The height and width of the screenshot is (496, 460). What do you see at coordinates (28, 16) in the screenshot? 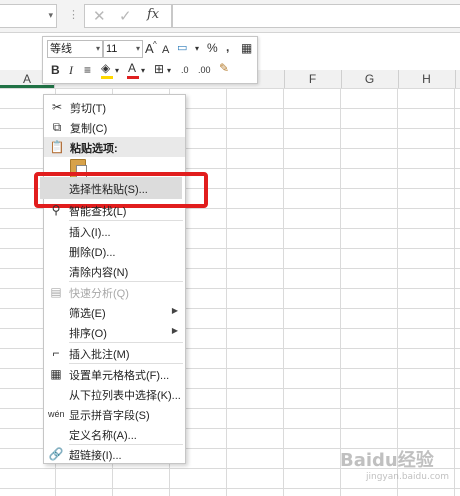
I see `name-box: ▾` at bounding box center [28, 16].